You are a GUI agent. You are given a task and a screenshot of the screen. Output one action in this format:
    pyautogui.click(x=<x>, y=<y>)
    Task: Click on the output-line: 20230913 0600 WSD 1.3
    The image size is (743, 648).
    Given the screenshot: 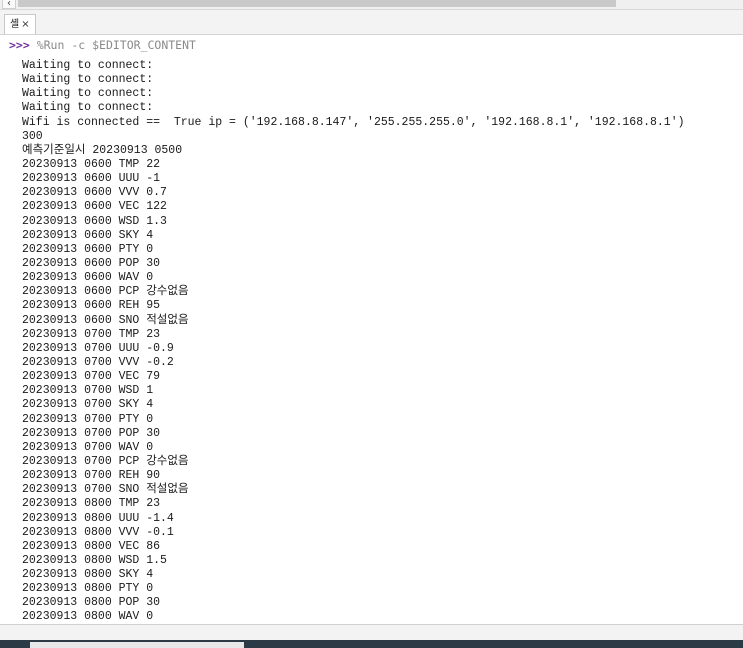 What is the action you would take?
    pyautogui.click(x=94, y=221)
    